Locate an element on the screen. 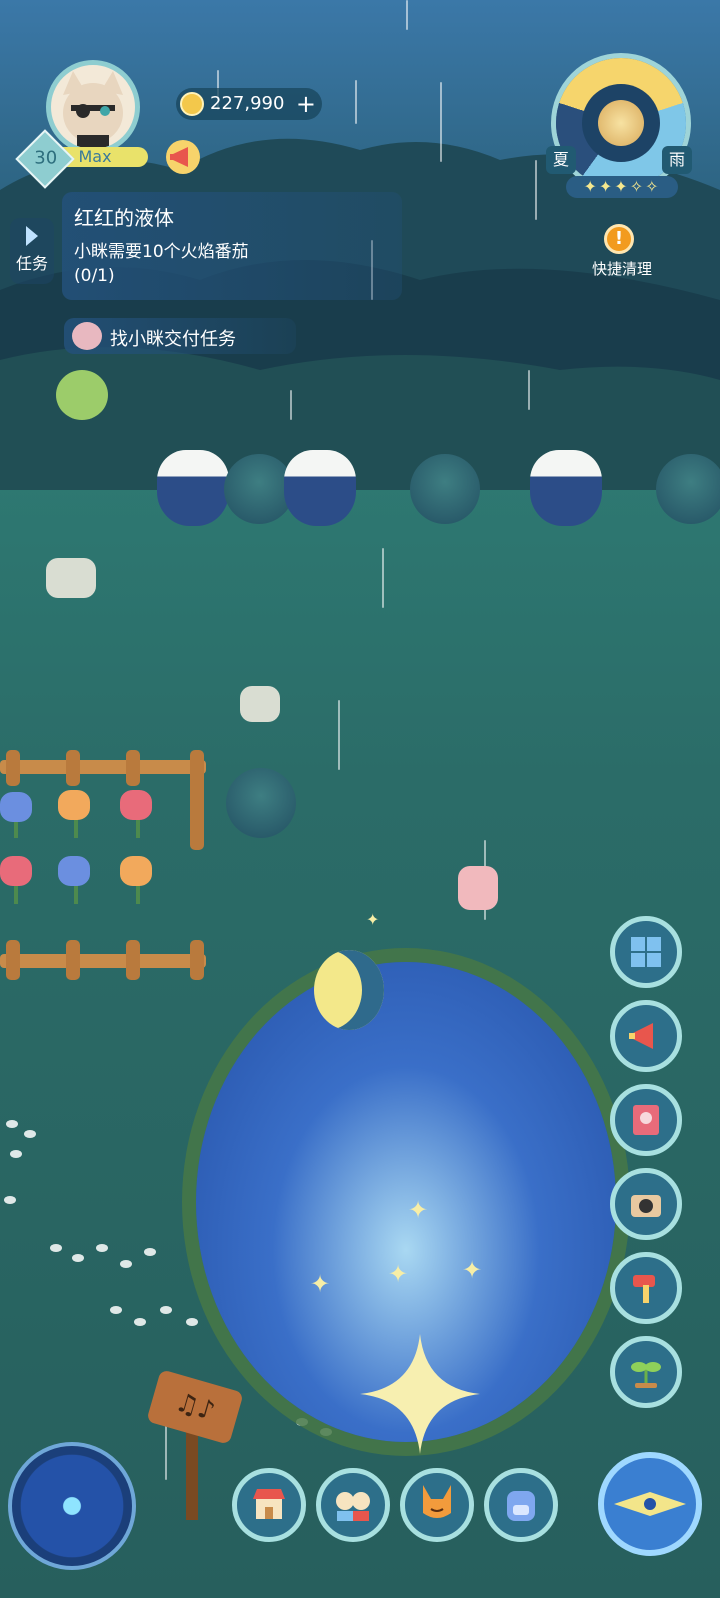 This screenshot has height=1598, width=720. friends-button is located at coordinates (353, 1505).